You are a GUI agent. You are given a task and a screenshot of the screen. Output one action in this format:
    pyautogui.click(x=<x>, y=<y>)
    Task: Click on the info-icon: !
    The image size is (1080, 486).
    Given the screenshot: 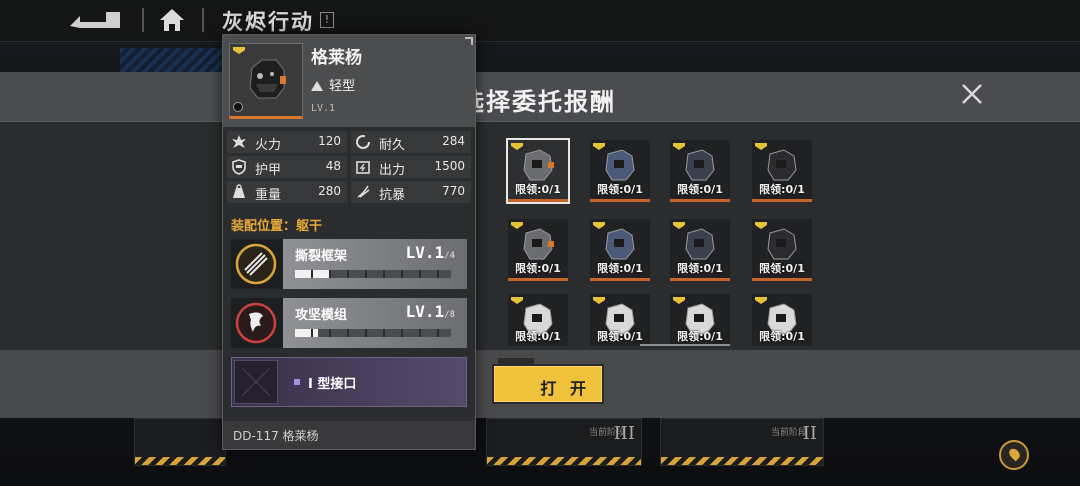 What is the action you would take?
    pyautogui.click(x=327, y=20)
    